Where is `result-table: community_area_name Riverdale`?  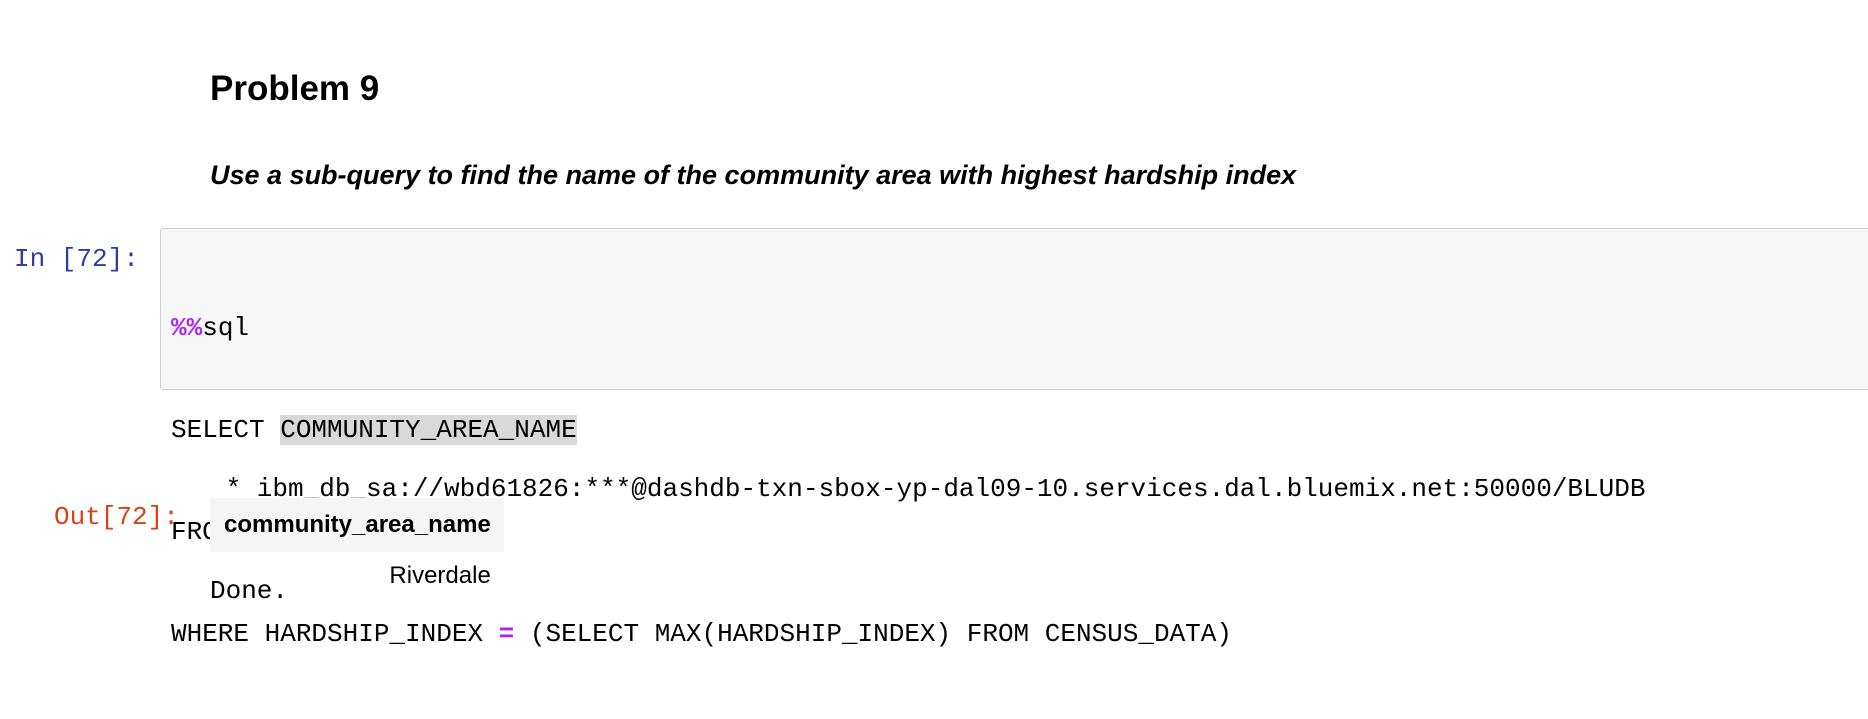
result-table: community_area_name Riverdale is located at coordinates (357, 548).